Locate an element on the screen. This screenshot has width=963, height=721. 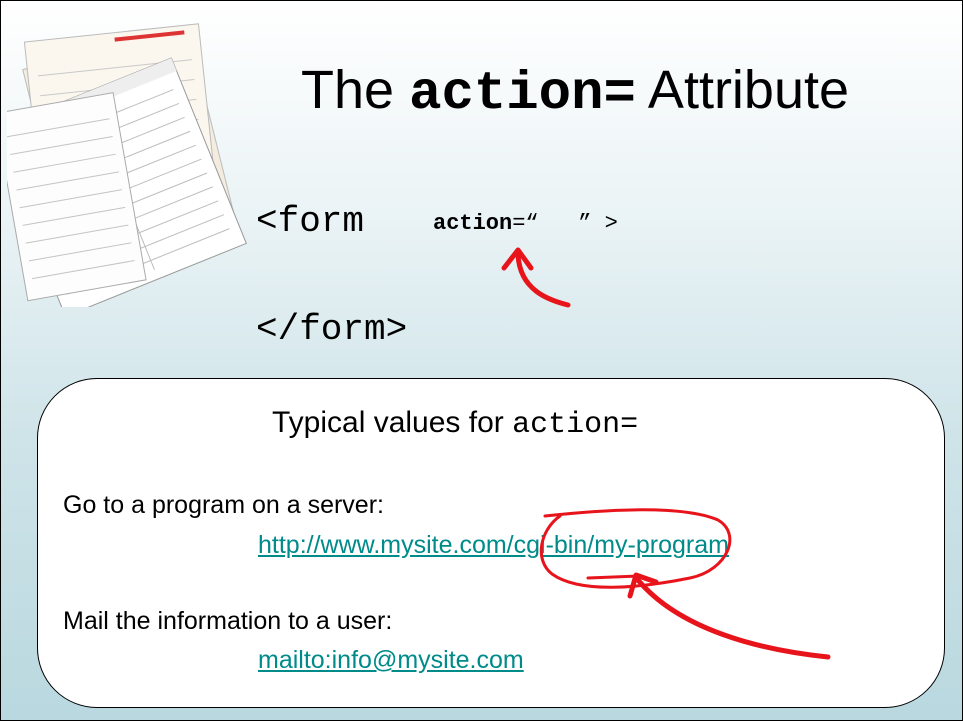
box-title-code: action= is located at coordinates (575, 425).